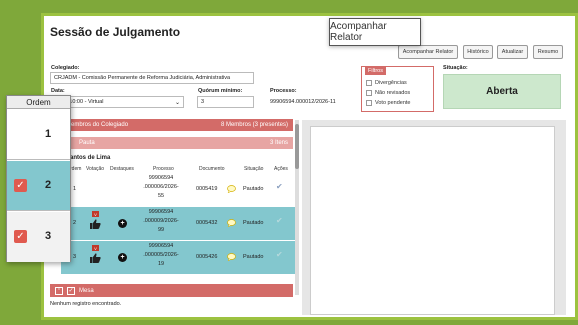 The width and height of the screenshot is (578, 325). What do you see at coordinates (48, 134) in the screenshot?
I see `ordem-number: 1` at bounding box center [48, 134].